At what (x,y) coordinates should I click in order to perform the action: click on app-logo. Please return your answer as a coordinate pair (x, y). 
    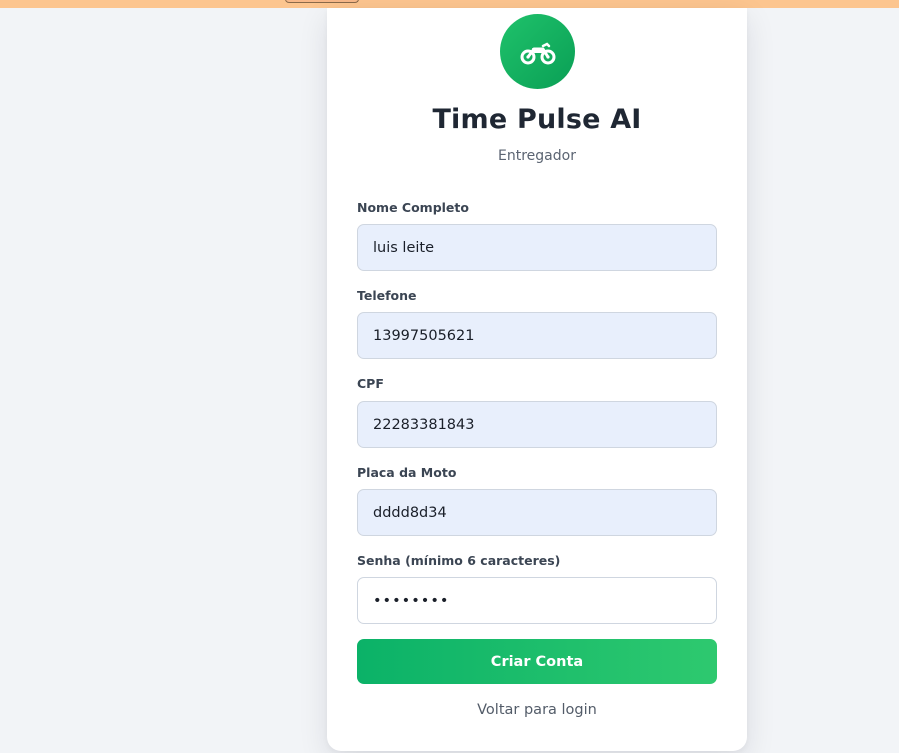
    Looking at the image, I should click on (537, 51).